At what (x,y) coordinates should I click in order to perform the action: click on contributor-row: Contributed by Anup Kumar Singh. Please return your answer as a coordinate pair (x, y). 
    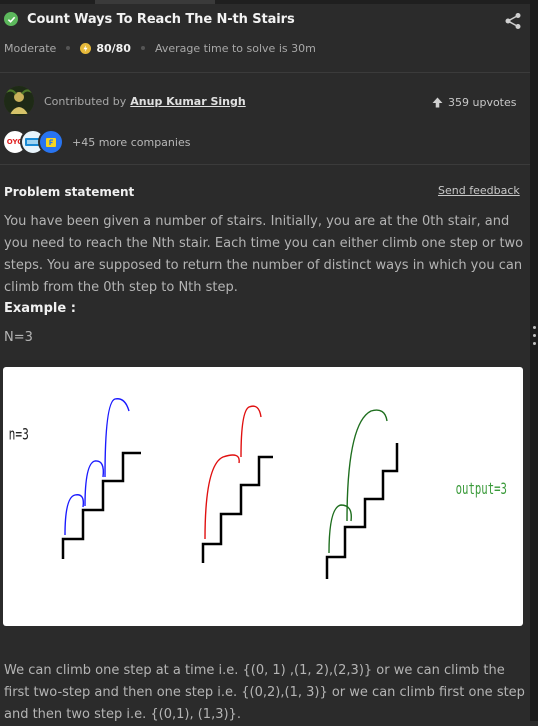
    Looking at the image, I should click on (125, 101).